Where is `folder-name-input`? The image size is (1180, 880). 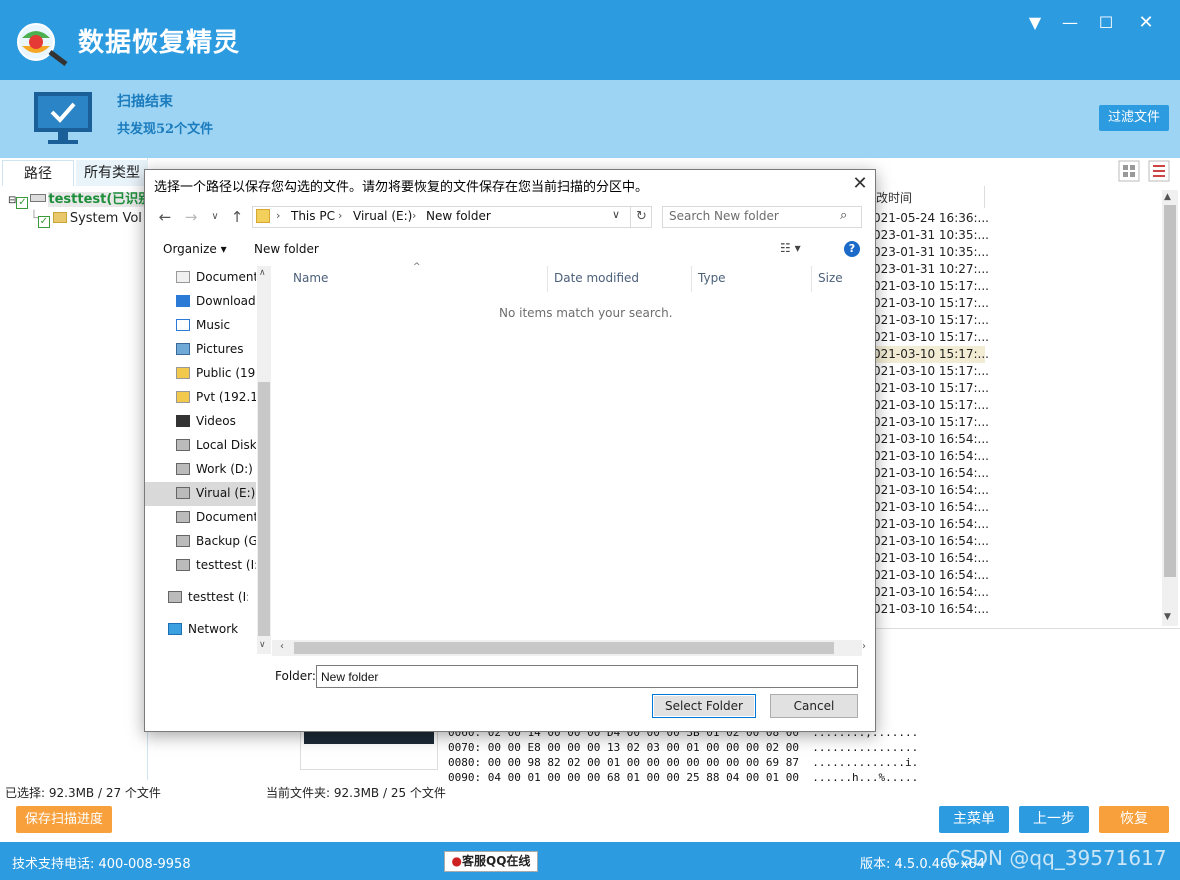 folder-name-input is located at coordinates (587, 676).